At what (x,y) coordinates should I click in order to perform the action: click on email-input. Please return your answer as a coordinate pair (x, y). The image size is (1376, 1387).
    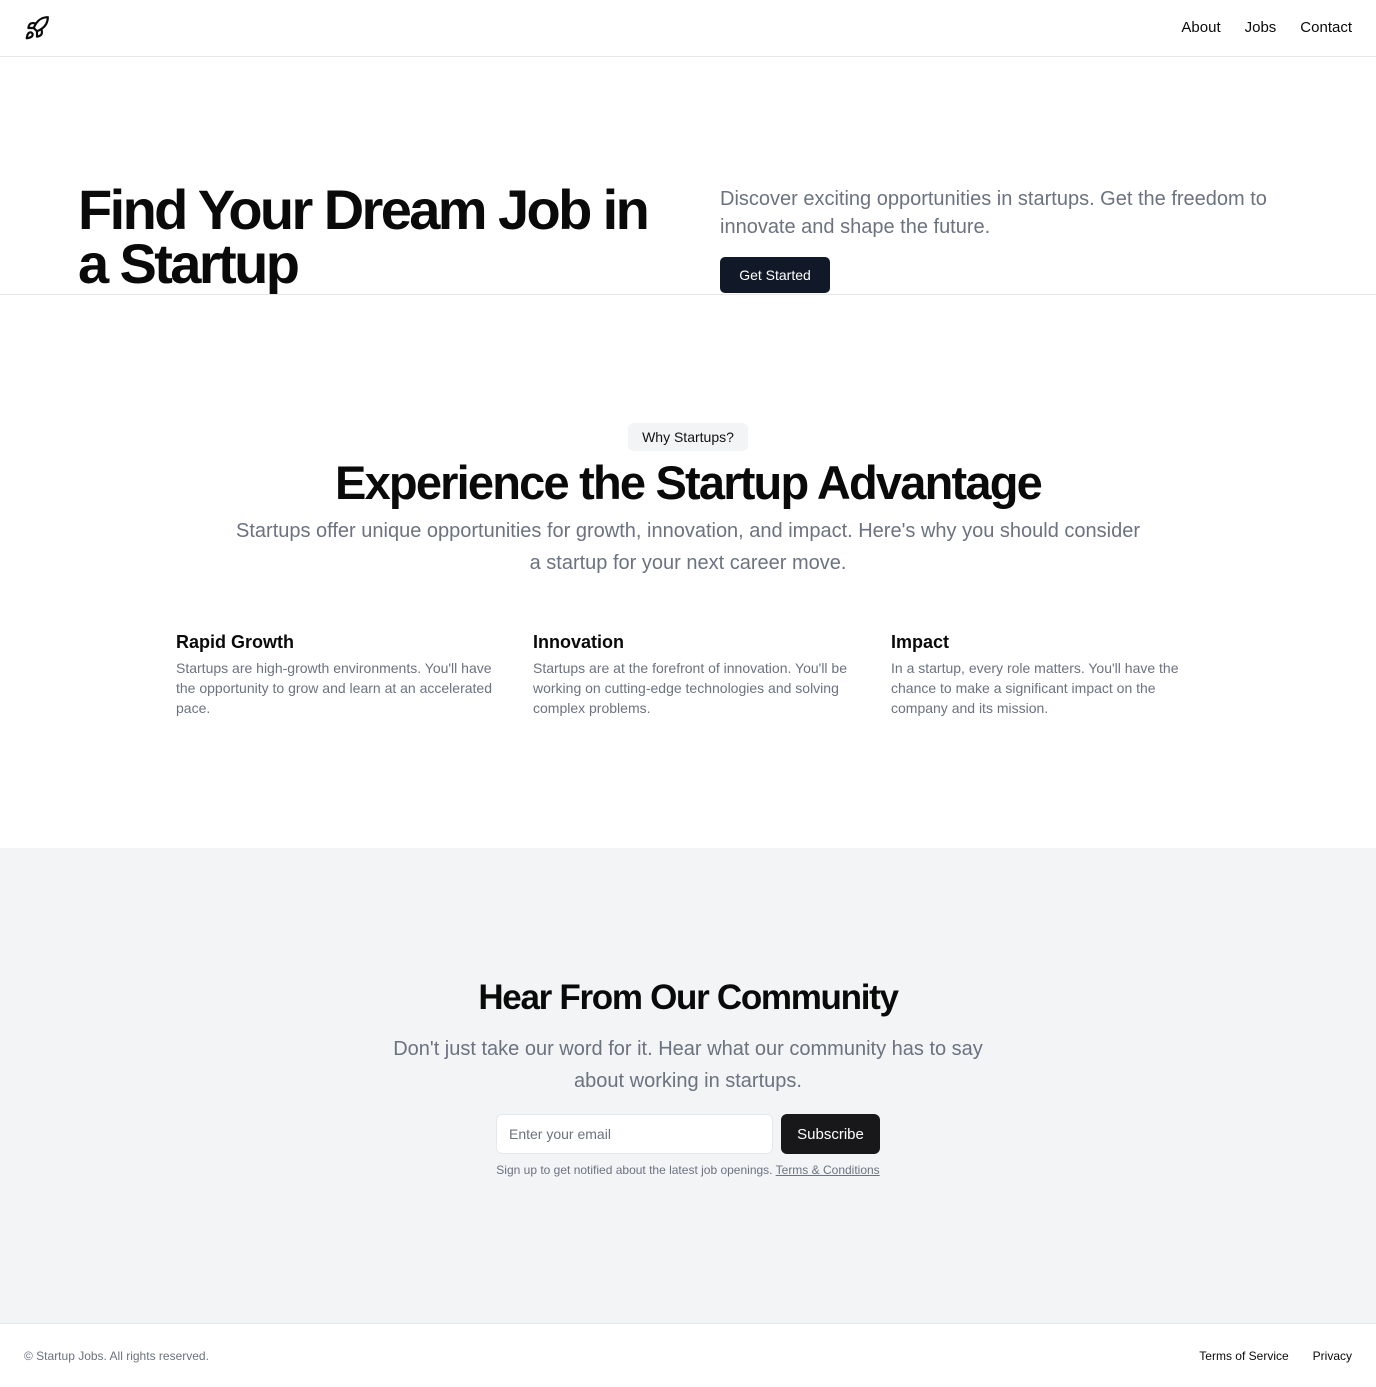
    Looking at the image, I should click on (634, 1134).